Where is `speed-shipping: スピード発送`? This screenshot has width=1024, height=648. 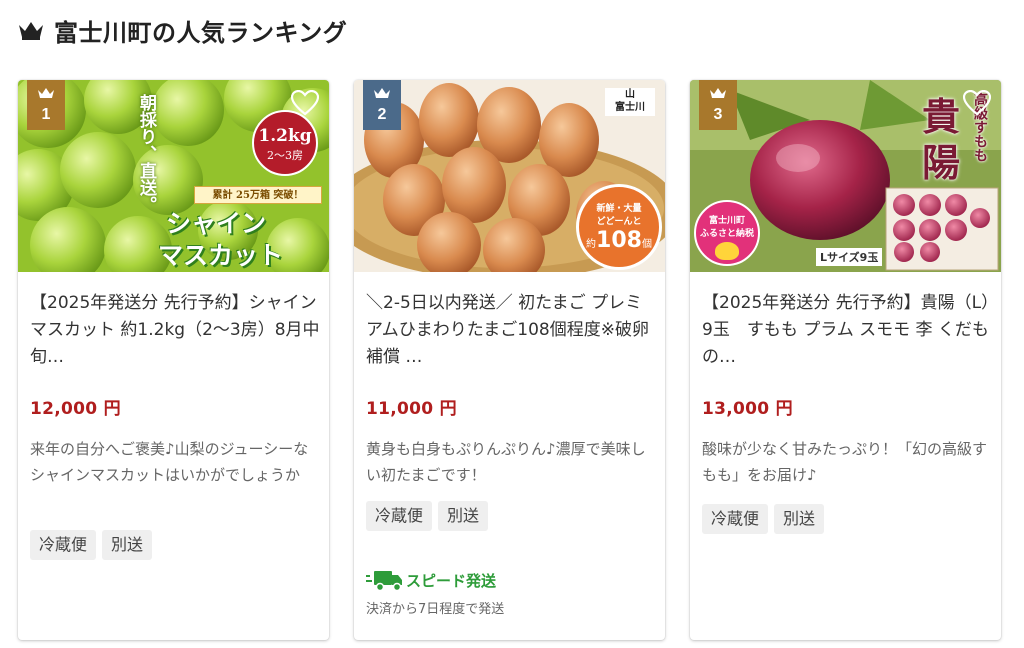
speed-shipping: スピード発送 is located at coordinates (431, 580).